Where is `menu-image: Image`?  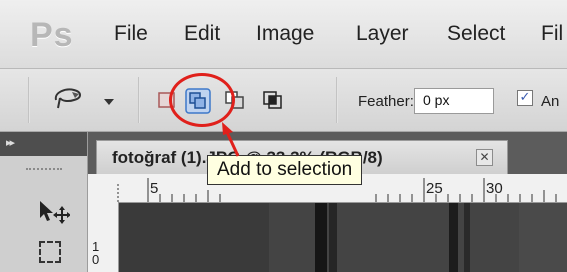 menu-image: Image is located at coordinates (285, 34).